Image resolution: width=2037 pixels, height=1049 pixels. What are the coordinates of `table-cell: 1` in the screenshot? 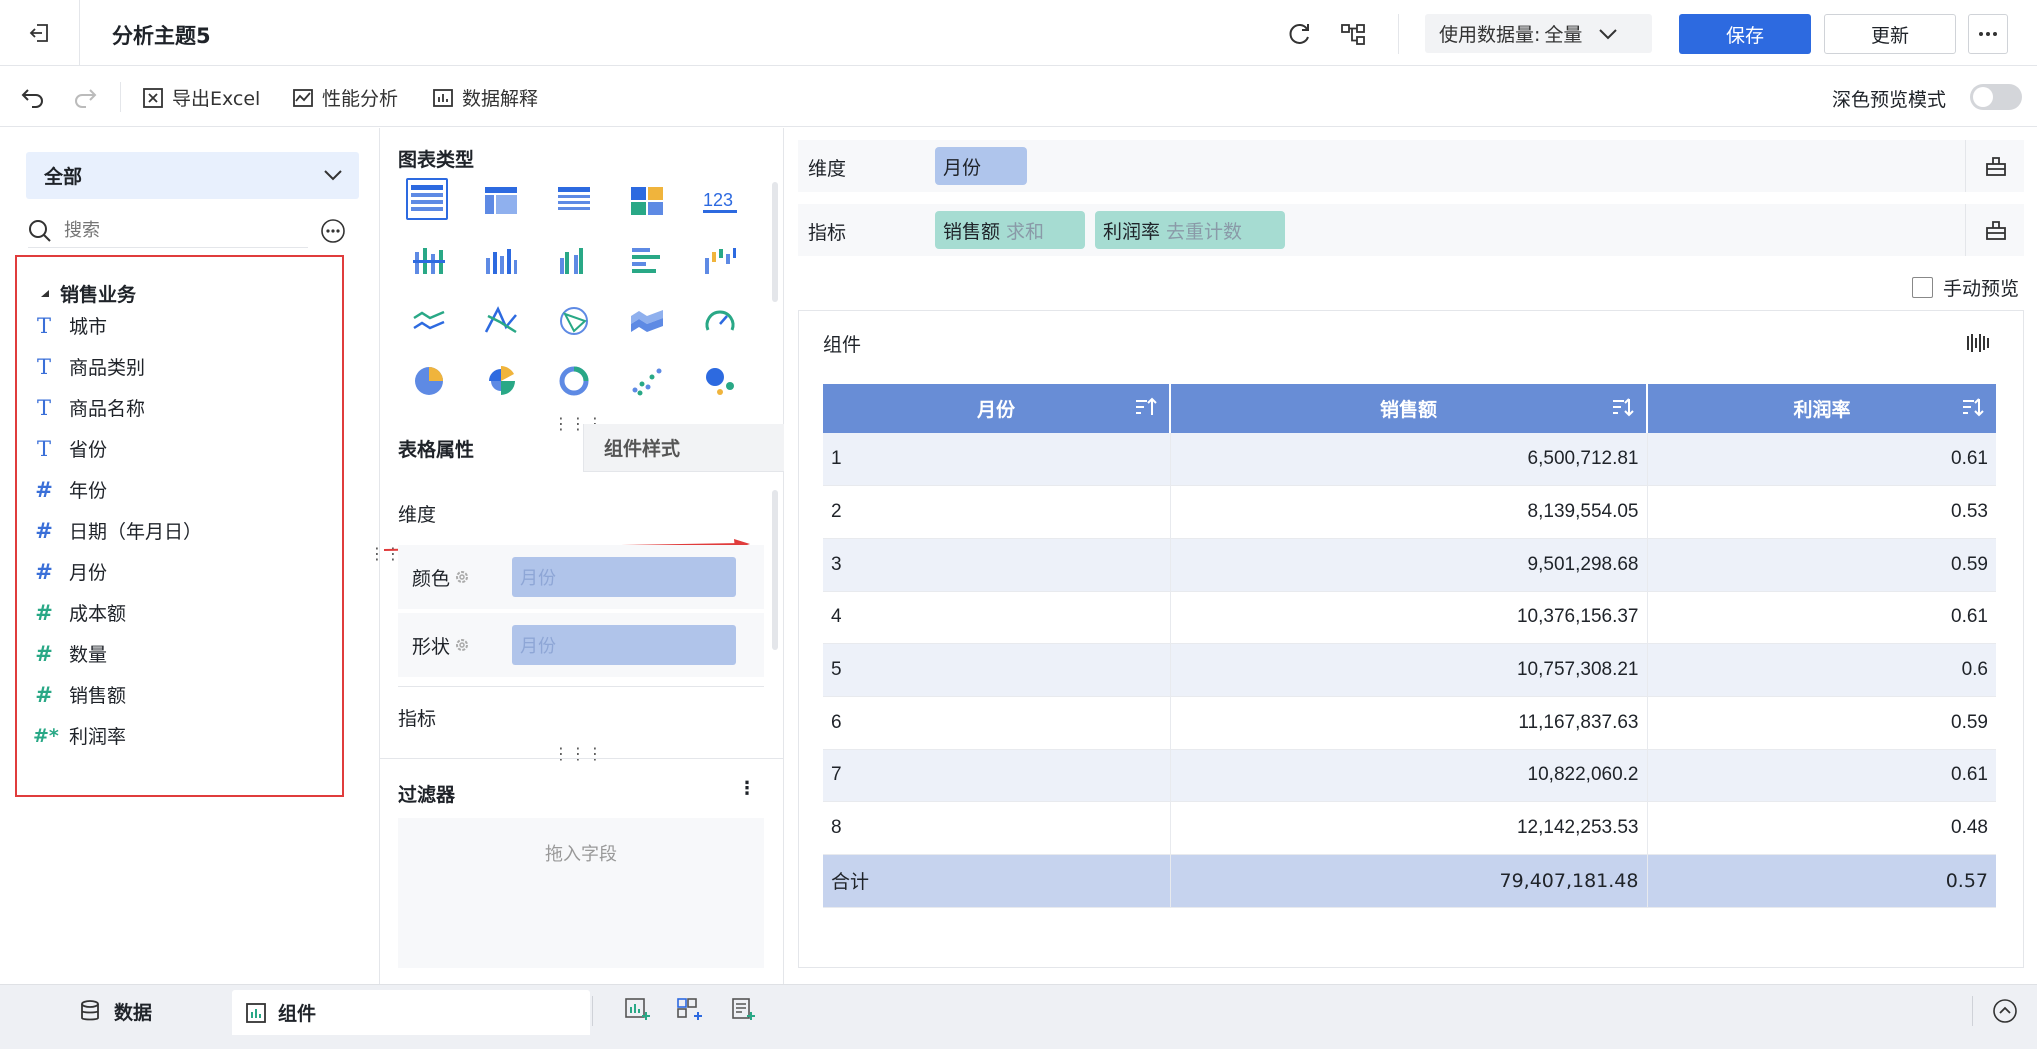 It's located at (997, 460).